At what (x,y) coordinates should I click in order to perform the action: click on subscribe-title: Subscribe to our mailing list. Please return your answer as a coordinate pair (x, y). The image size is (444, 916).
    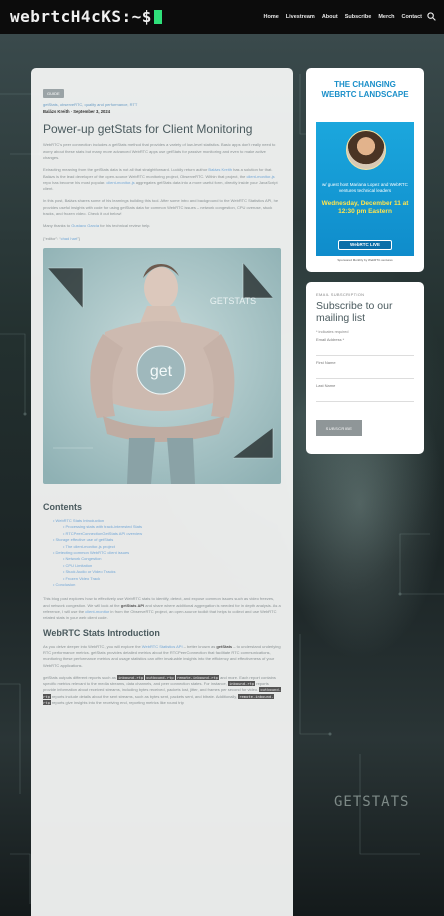
    Looking at the image, I should click on (354, 312).